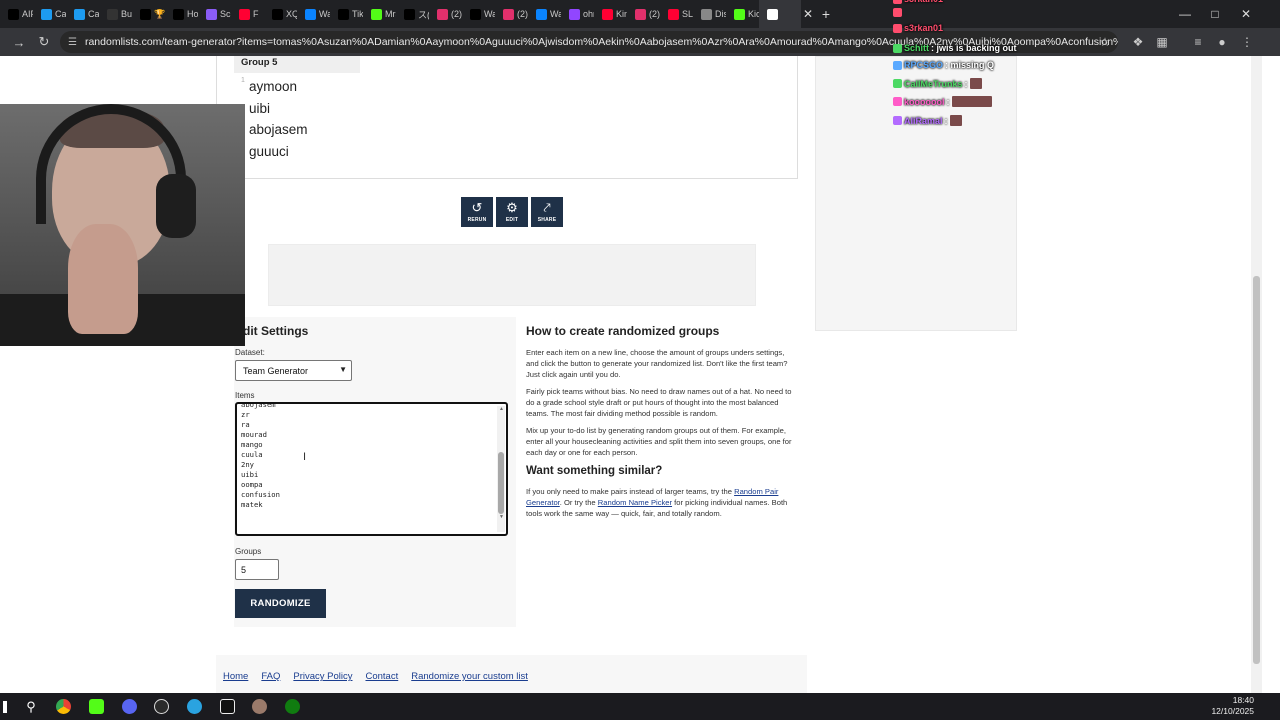  Describe the element at coordinates (1246, 14) in the screenshot. I see `close-window-icon: ✕` at that location.